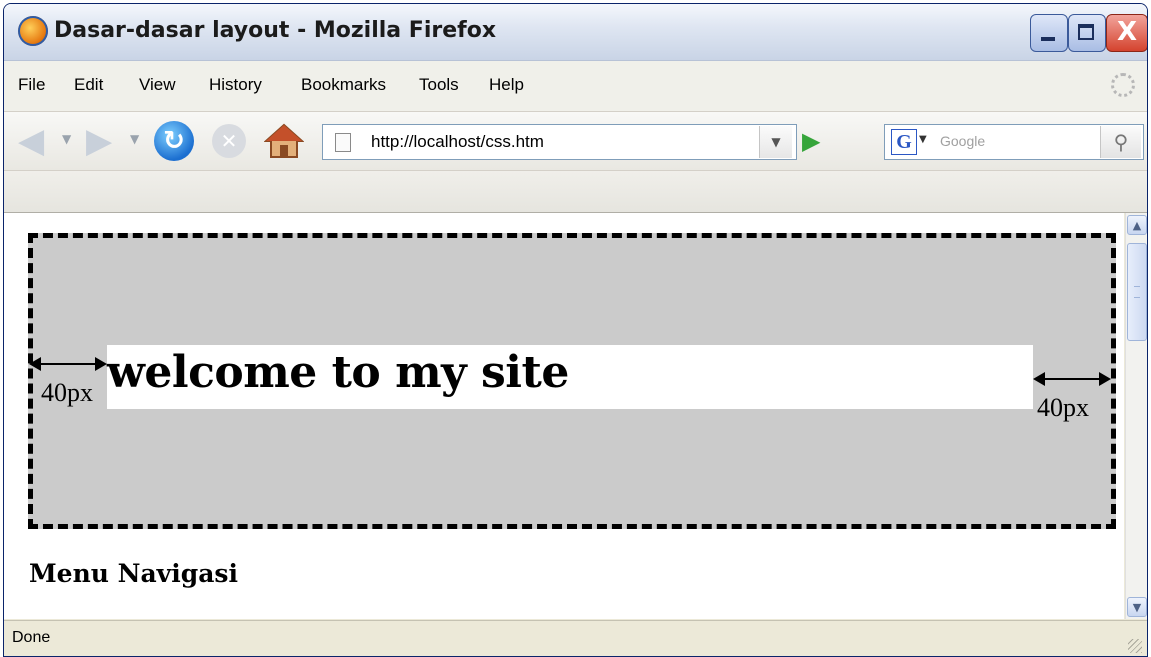 The image size is (1151, 657). Describe the element at coordinates (229, 141) in the screenshot. I see `stop-icon: ✕` at that location.